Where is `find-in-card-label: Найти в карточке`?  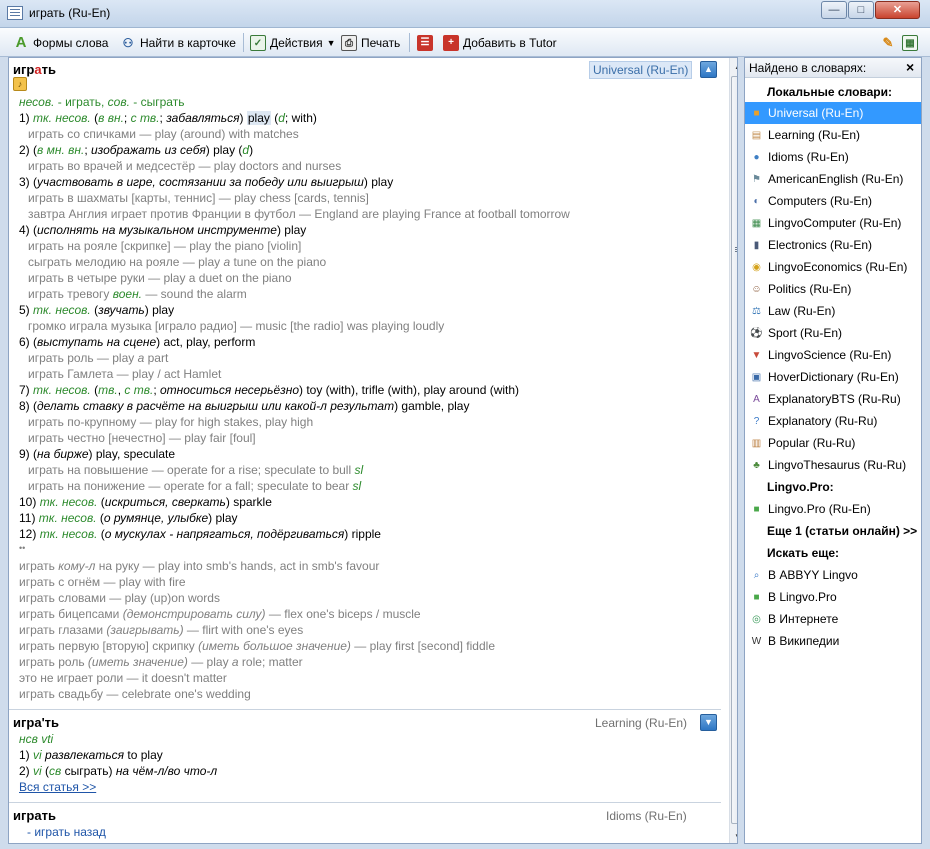 find-in-card-label: Найти в карточке is located at coordinates (188, 42).